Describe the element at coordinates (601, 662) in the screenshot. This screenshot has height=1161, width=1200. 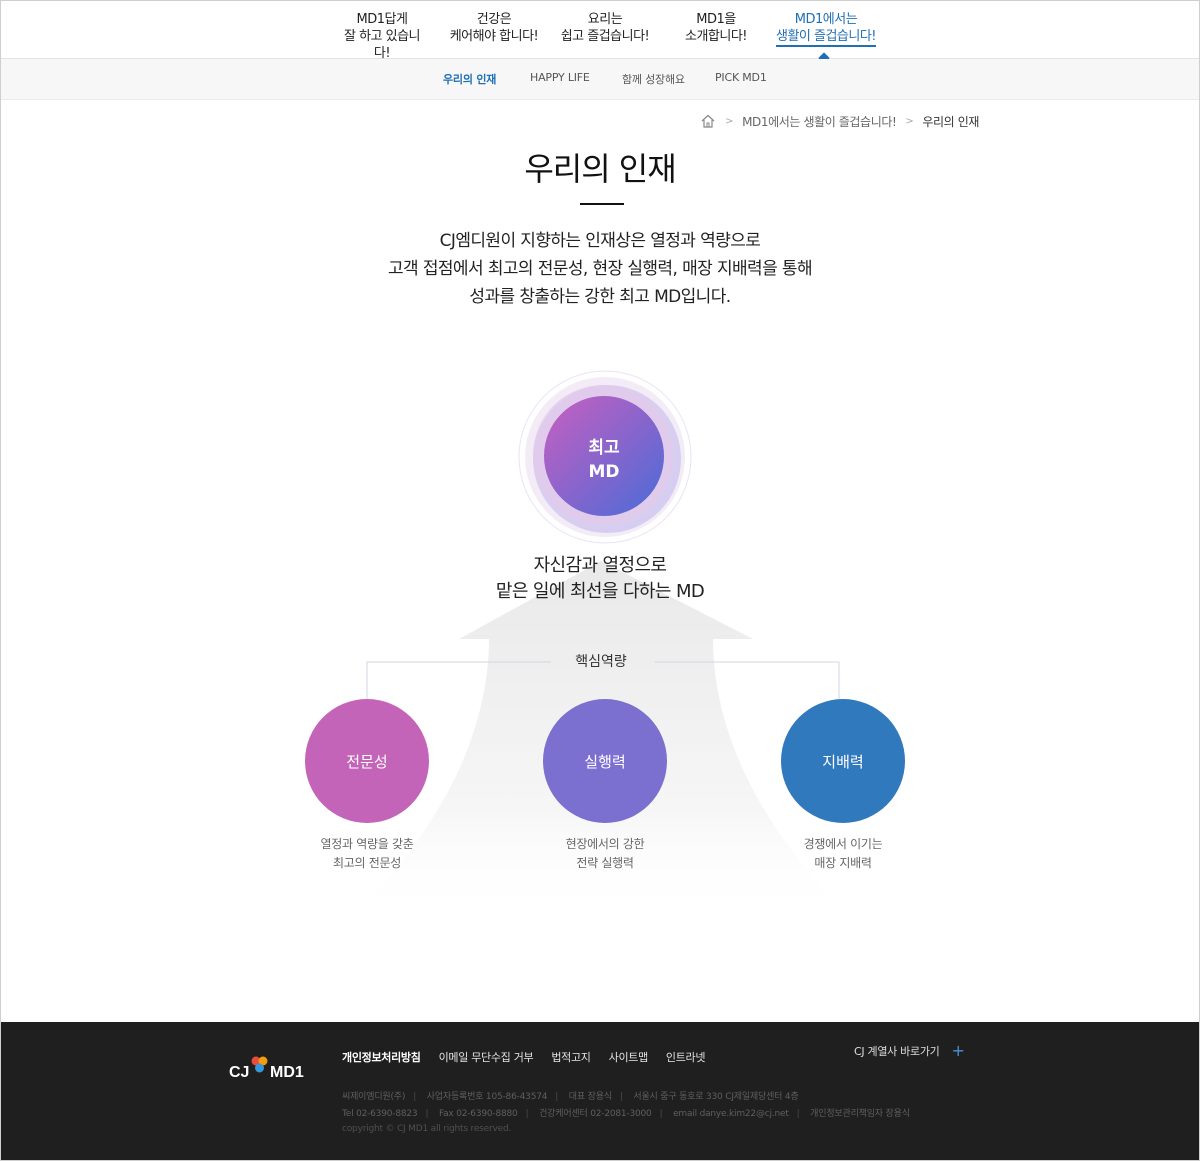
I see `core-competency-label: 핵심역량` at that location.